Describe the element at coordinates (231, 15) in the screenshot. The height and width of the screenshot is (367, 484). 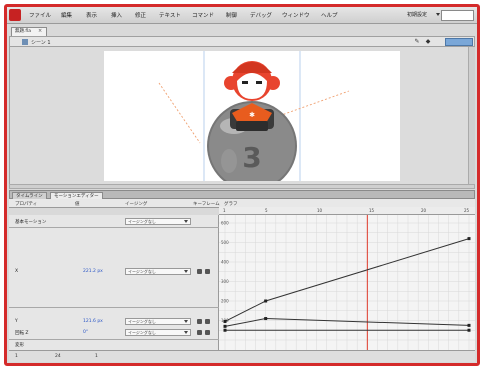
I see `menu-control: 制御` at that location.